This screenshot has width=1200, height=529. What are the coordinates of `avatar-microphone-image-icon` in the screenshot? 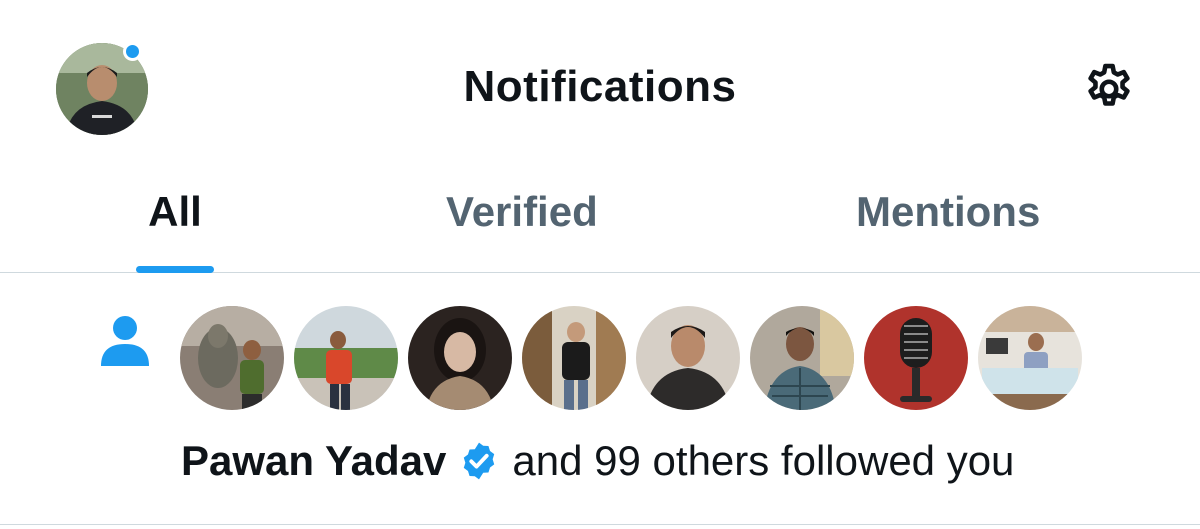 It's located at (916, 358).